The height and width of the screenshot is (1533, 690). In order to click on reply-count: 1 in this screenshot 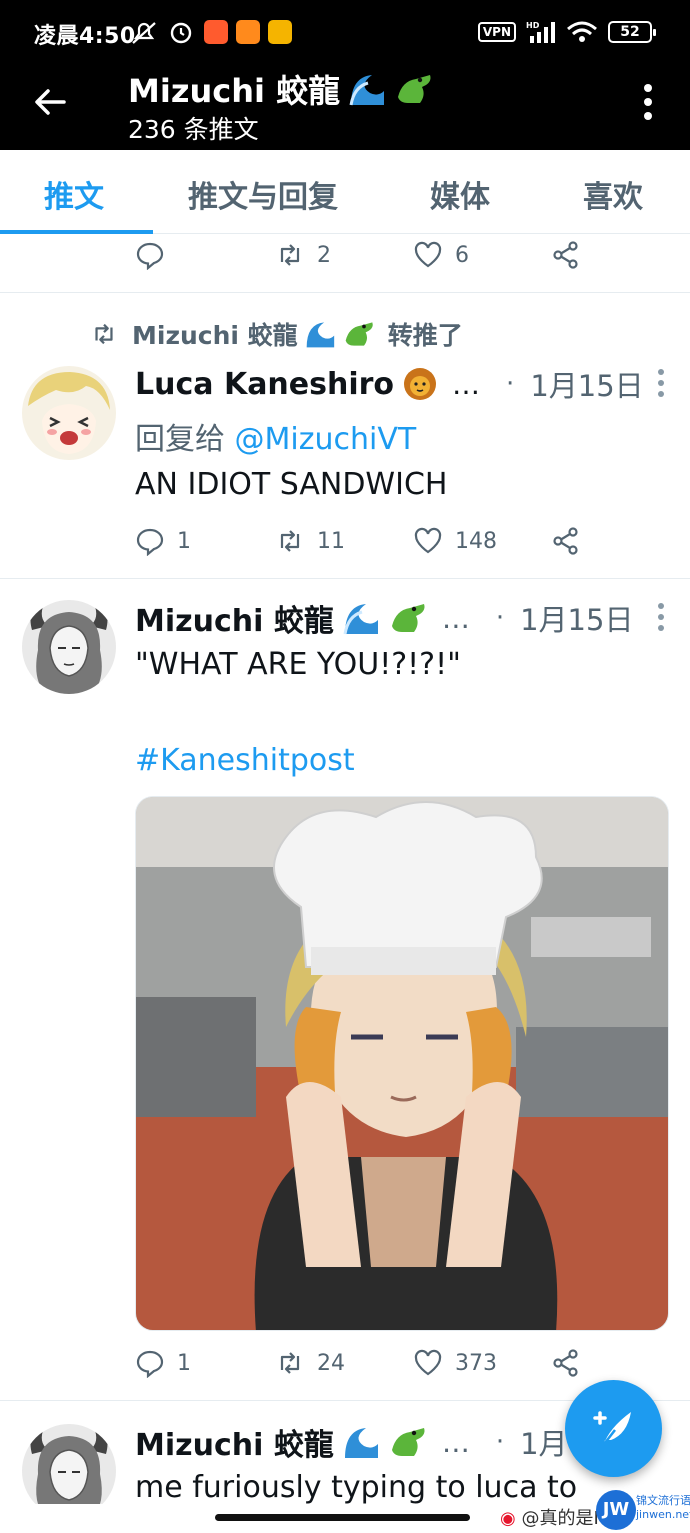, I will do `click(184, 1363)`.